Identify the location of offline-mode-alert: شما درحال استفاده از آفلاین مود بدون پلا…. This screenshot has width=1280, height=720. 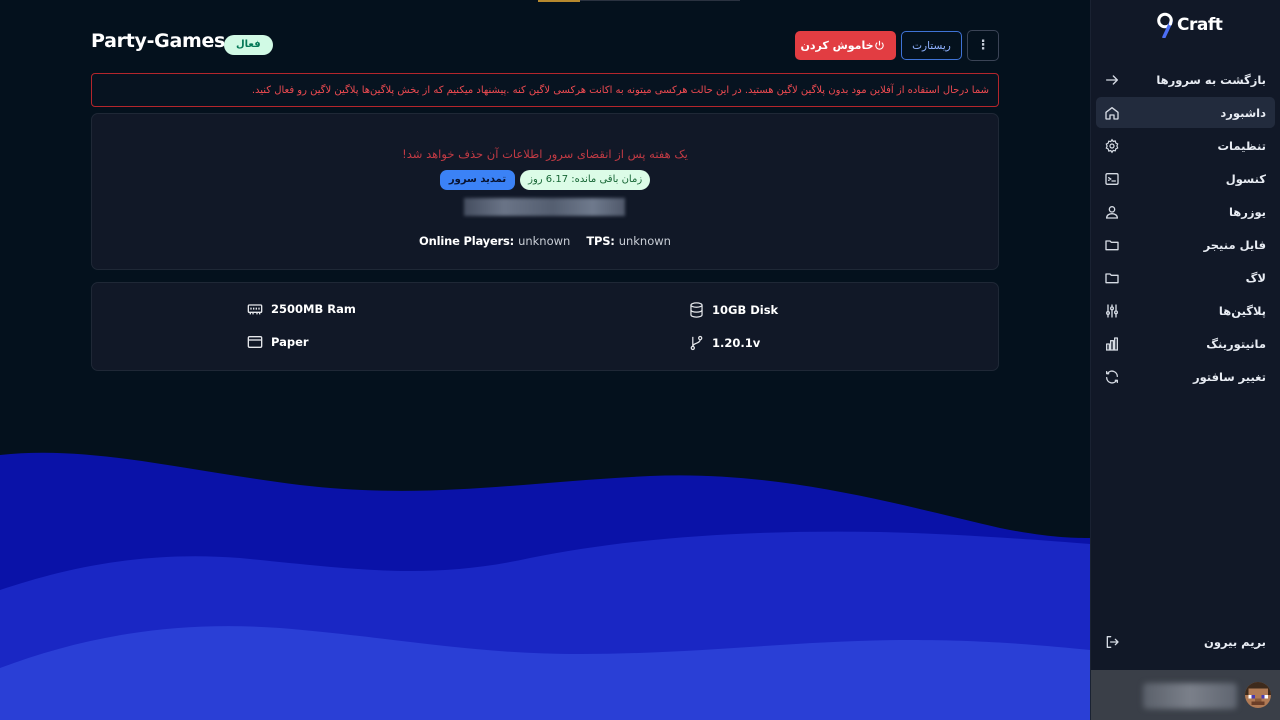
(545, 90).